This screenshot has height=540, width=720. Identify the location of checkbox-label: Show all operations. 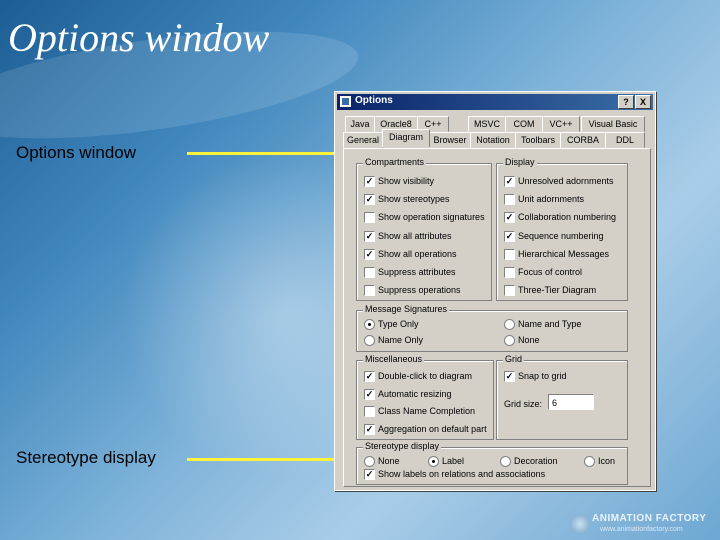
(417, 254).